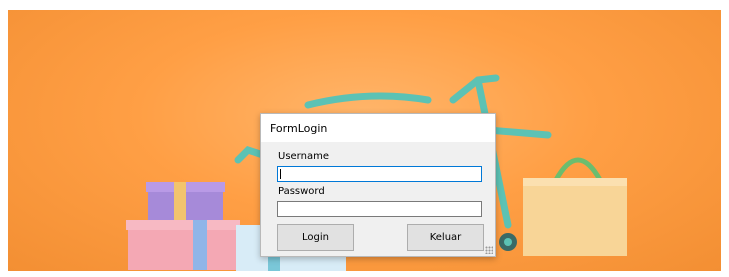 This screenshot has width=729, height=277. What do you see at coordinates (489, 250) in the screenshot?
I see `resize-grip-icon` at bounding box center [489, 250].